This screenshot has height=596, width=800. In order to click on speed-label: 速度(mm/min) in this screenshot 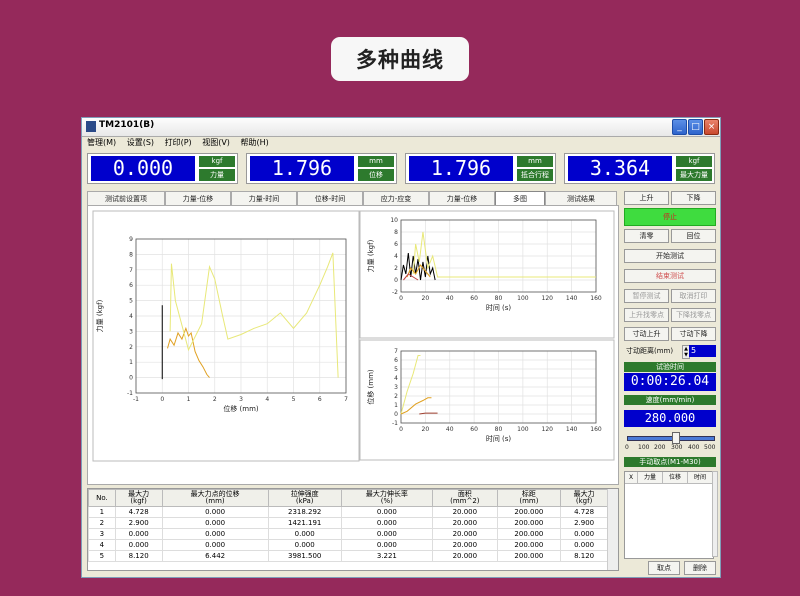, I will do `click(670, 400)`.